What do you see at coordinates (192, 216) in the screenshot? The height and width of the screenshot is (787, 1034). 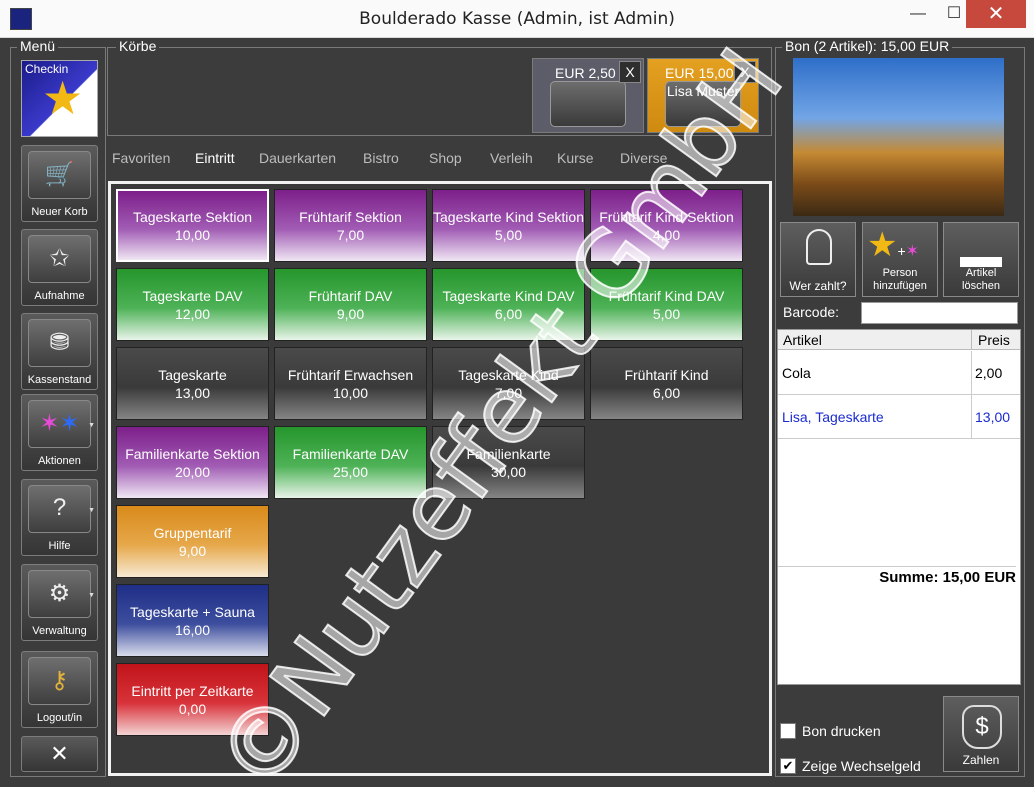 I see `product-name: Tageskarte Sektion` at bounding box center [192, 216].